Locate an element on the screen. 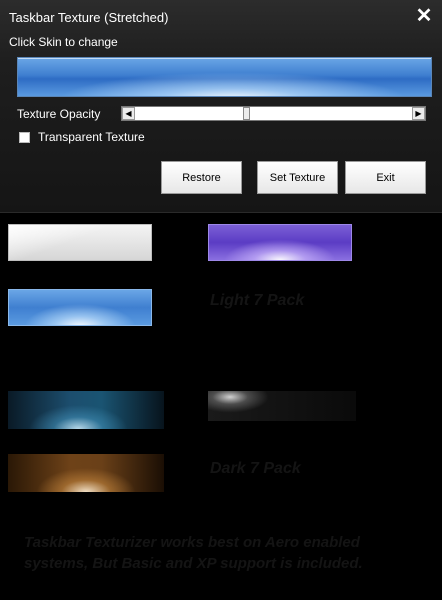 The image size is (442, 600). transparent-texture-label: Transparent Texture is located at coordinates (91, 137).